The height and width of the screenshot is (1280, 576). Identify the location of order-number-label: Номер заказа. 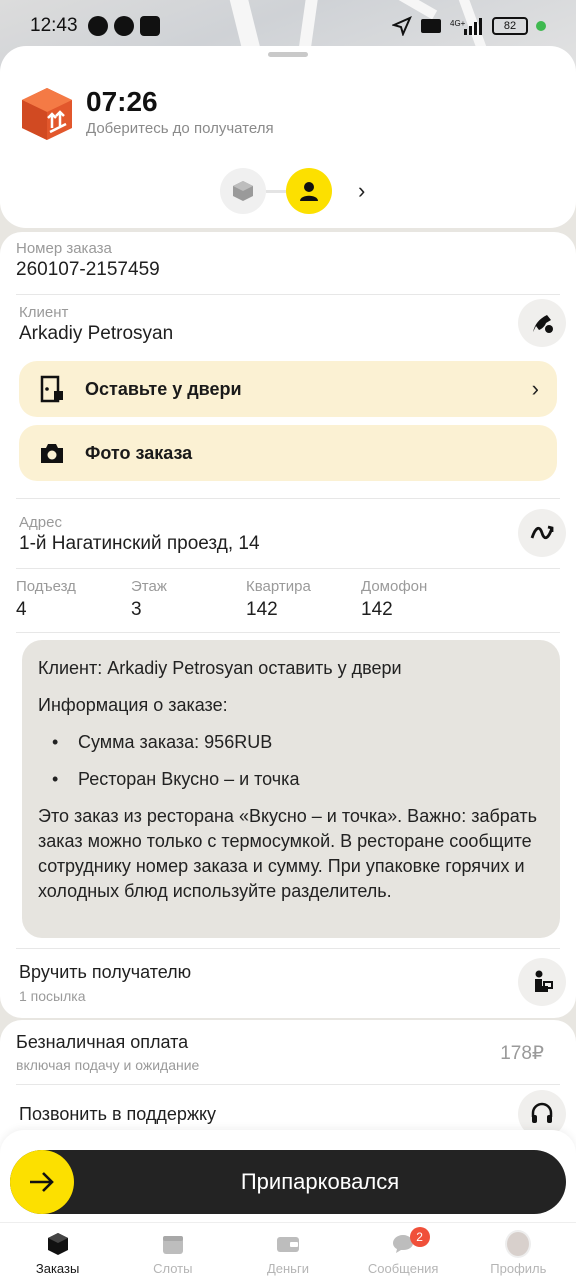
(64, 248).